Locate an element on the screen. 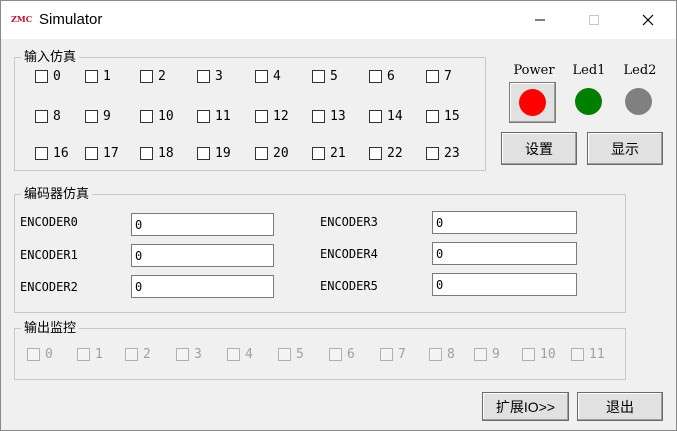 This screenshot has width=677, height=431. encoder2-input is located at coordinates (202, 286).